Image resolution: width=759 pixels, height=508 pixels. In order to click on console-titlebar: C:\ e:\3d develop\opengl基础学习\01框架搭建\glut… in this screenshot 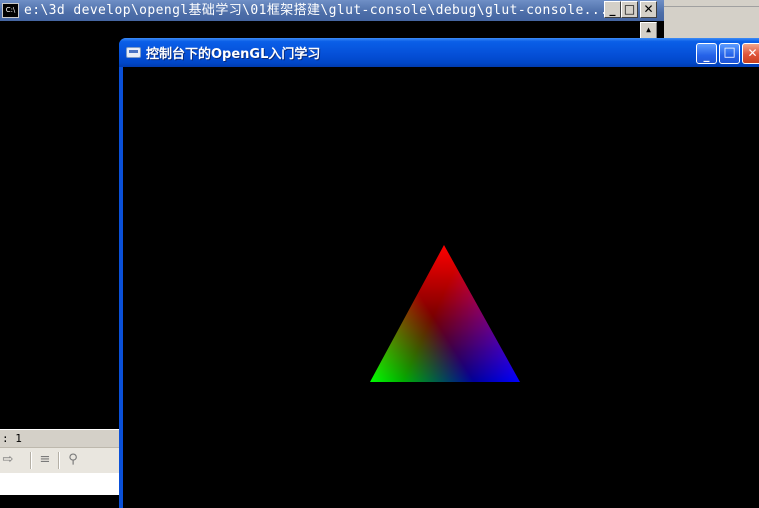, I will do `click(332, 10)`.